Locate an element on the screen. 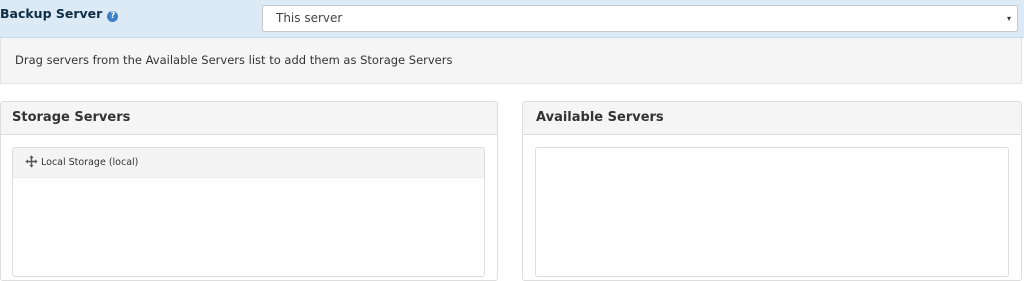  list-item-local-storage: Local Storage (local) is located at coordinates (248, 163).